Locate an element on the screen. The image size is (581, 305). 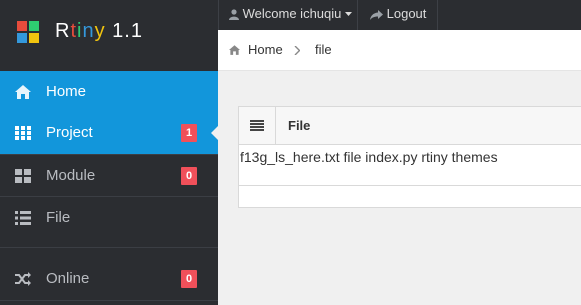
app-version: 1.1 is located at coordinates (127, 31).